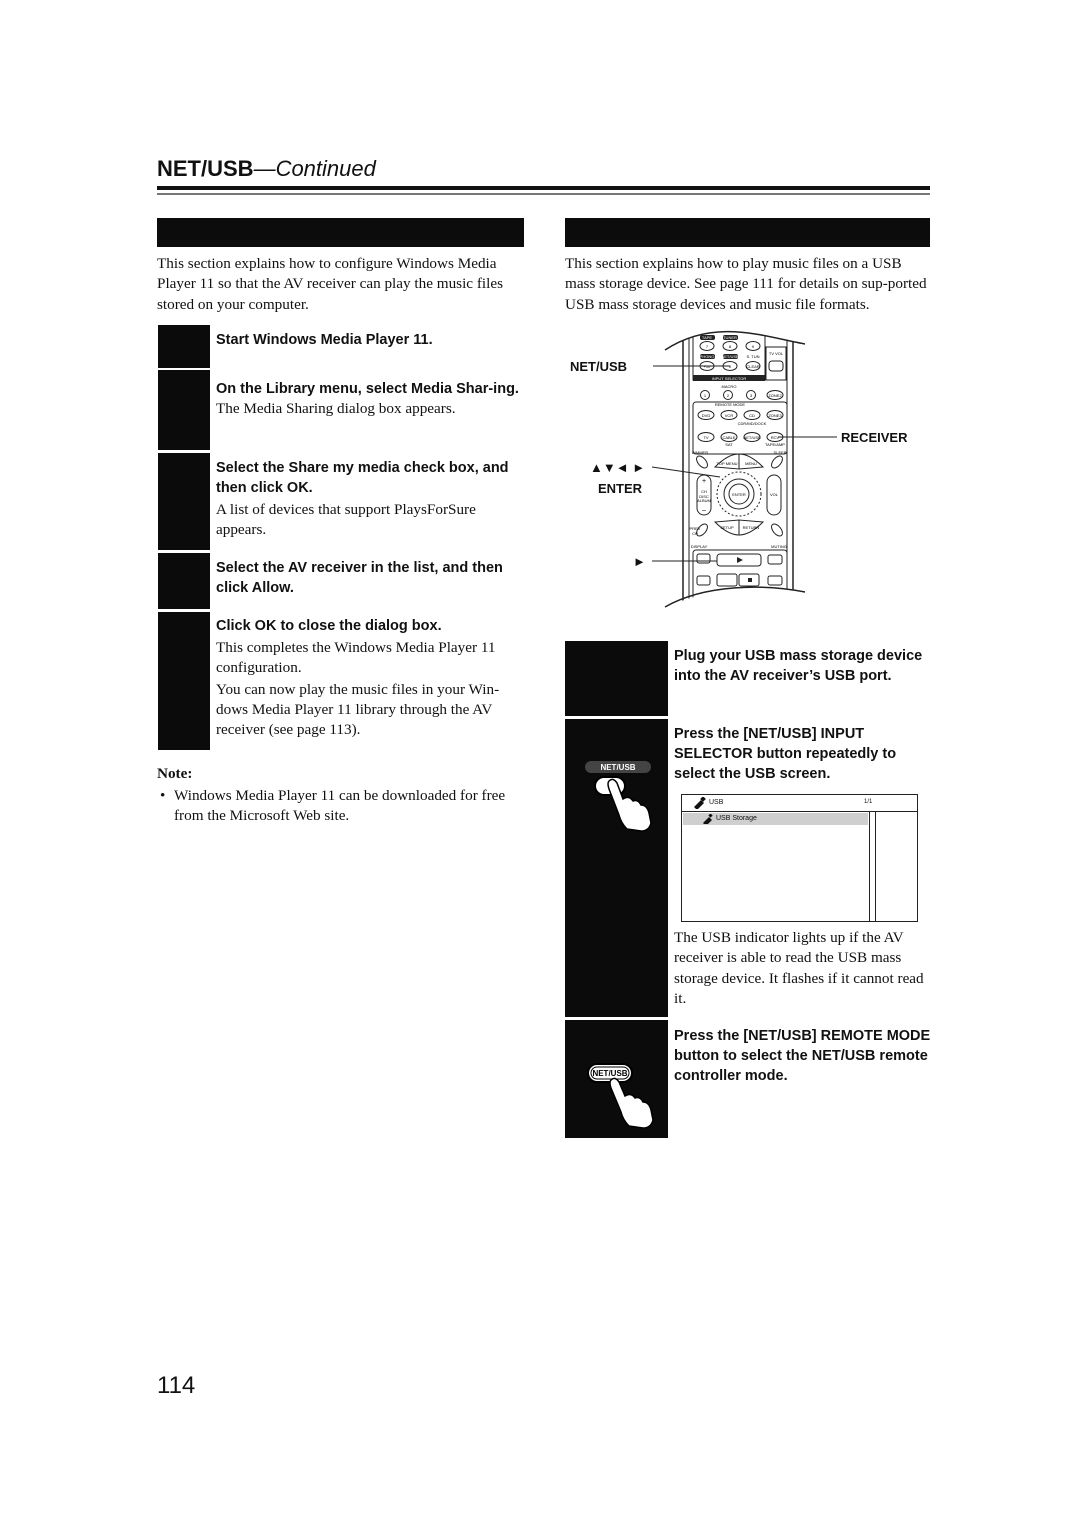 This screenshot has height=1528, width=1080. Describe the element at coordinates (175, 773) in the screenshot. I see `note-label: Note:` at that location.